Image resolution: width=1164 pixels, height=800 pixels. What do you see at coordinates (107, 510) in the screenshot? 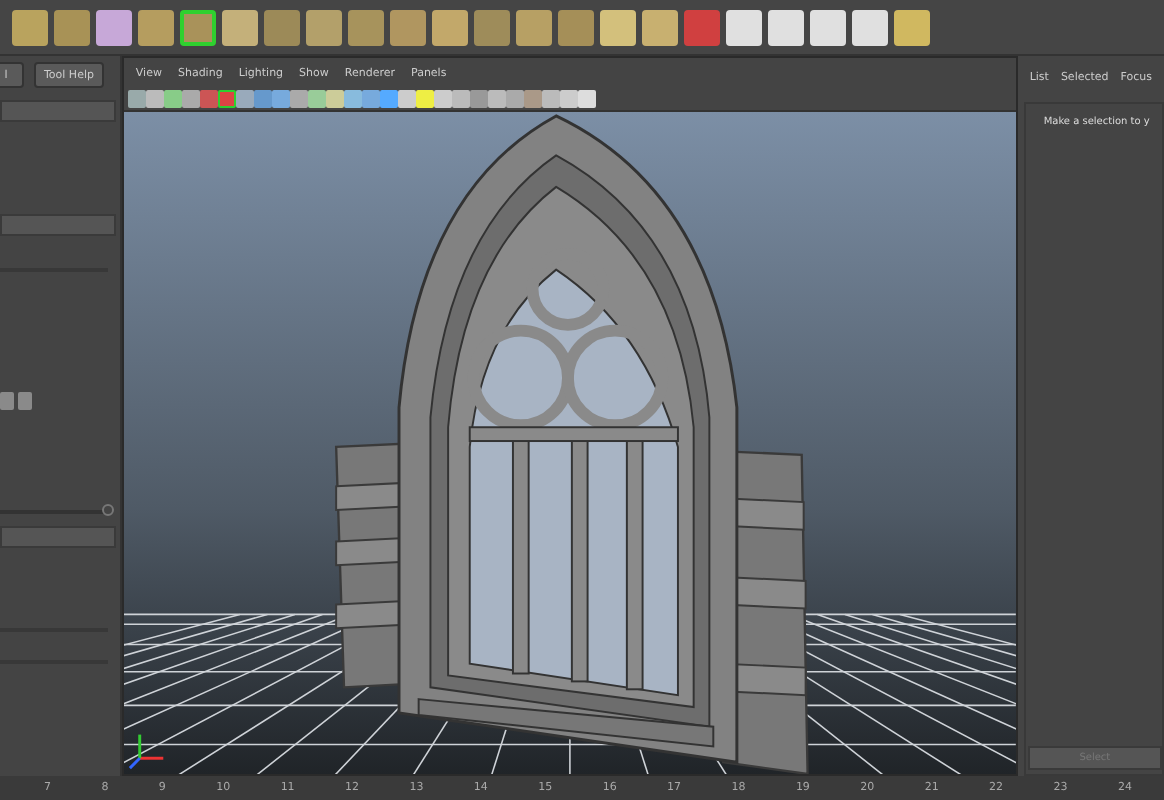
I see `slider-handle` at bounding box center [107, 510].